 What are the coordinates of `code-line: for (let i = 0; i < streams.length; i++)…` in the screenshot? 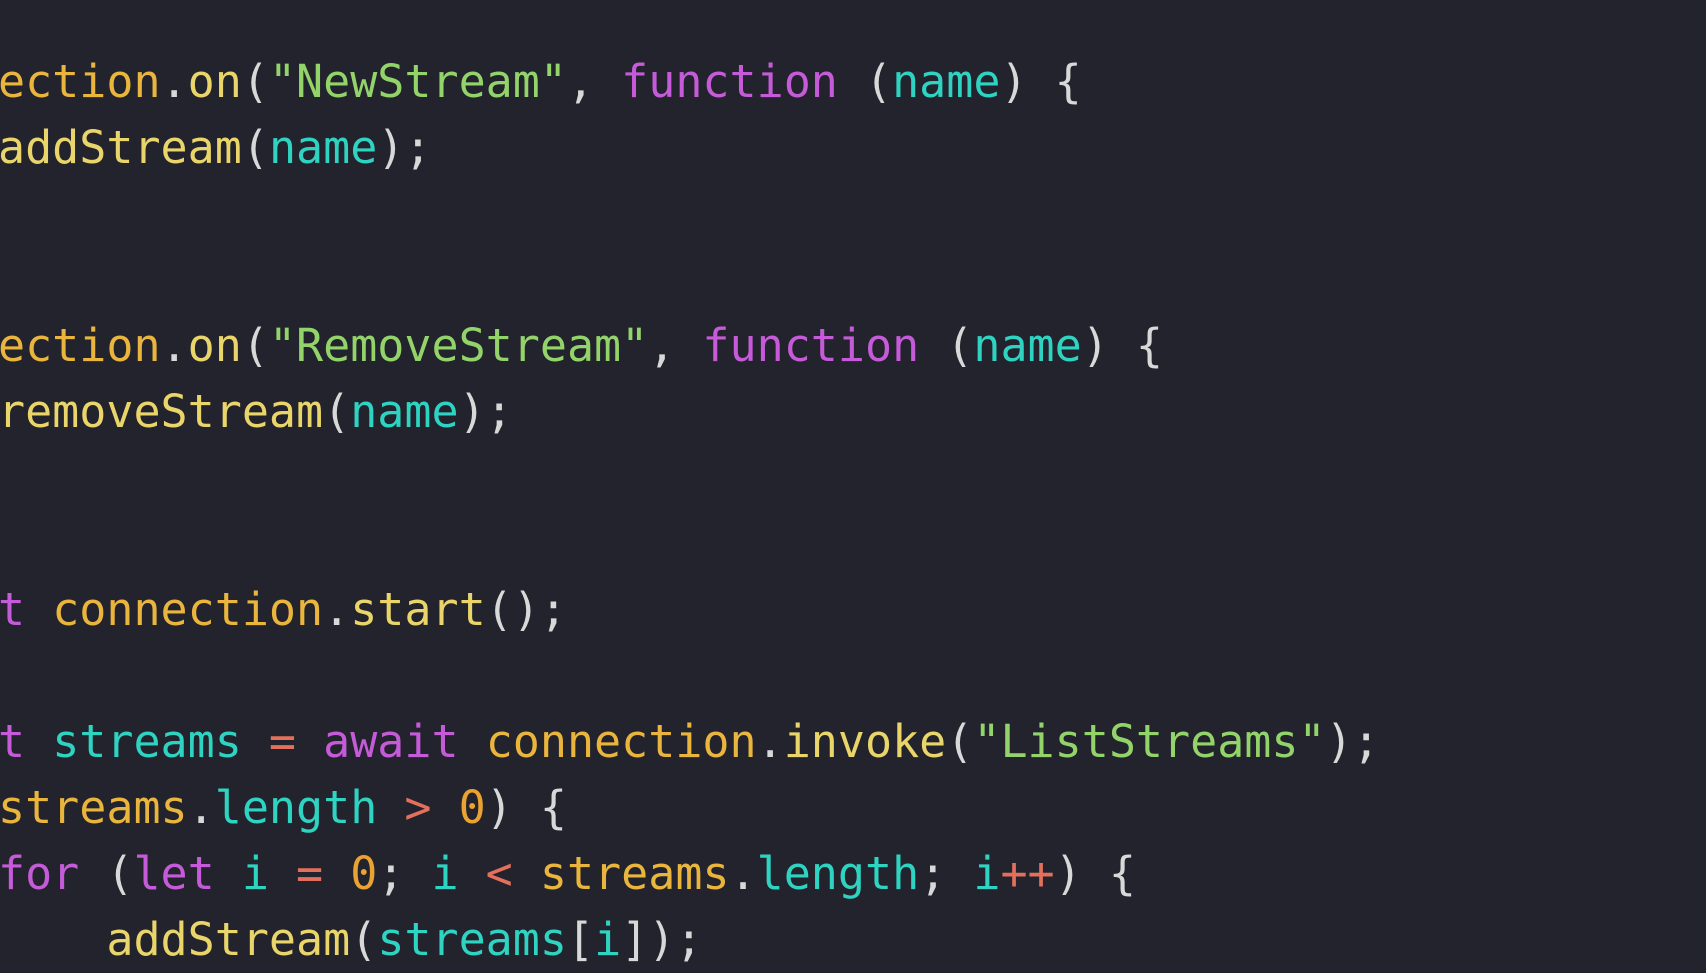 It's located at (690, 874).